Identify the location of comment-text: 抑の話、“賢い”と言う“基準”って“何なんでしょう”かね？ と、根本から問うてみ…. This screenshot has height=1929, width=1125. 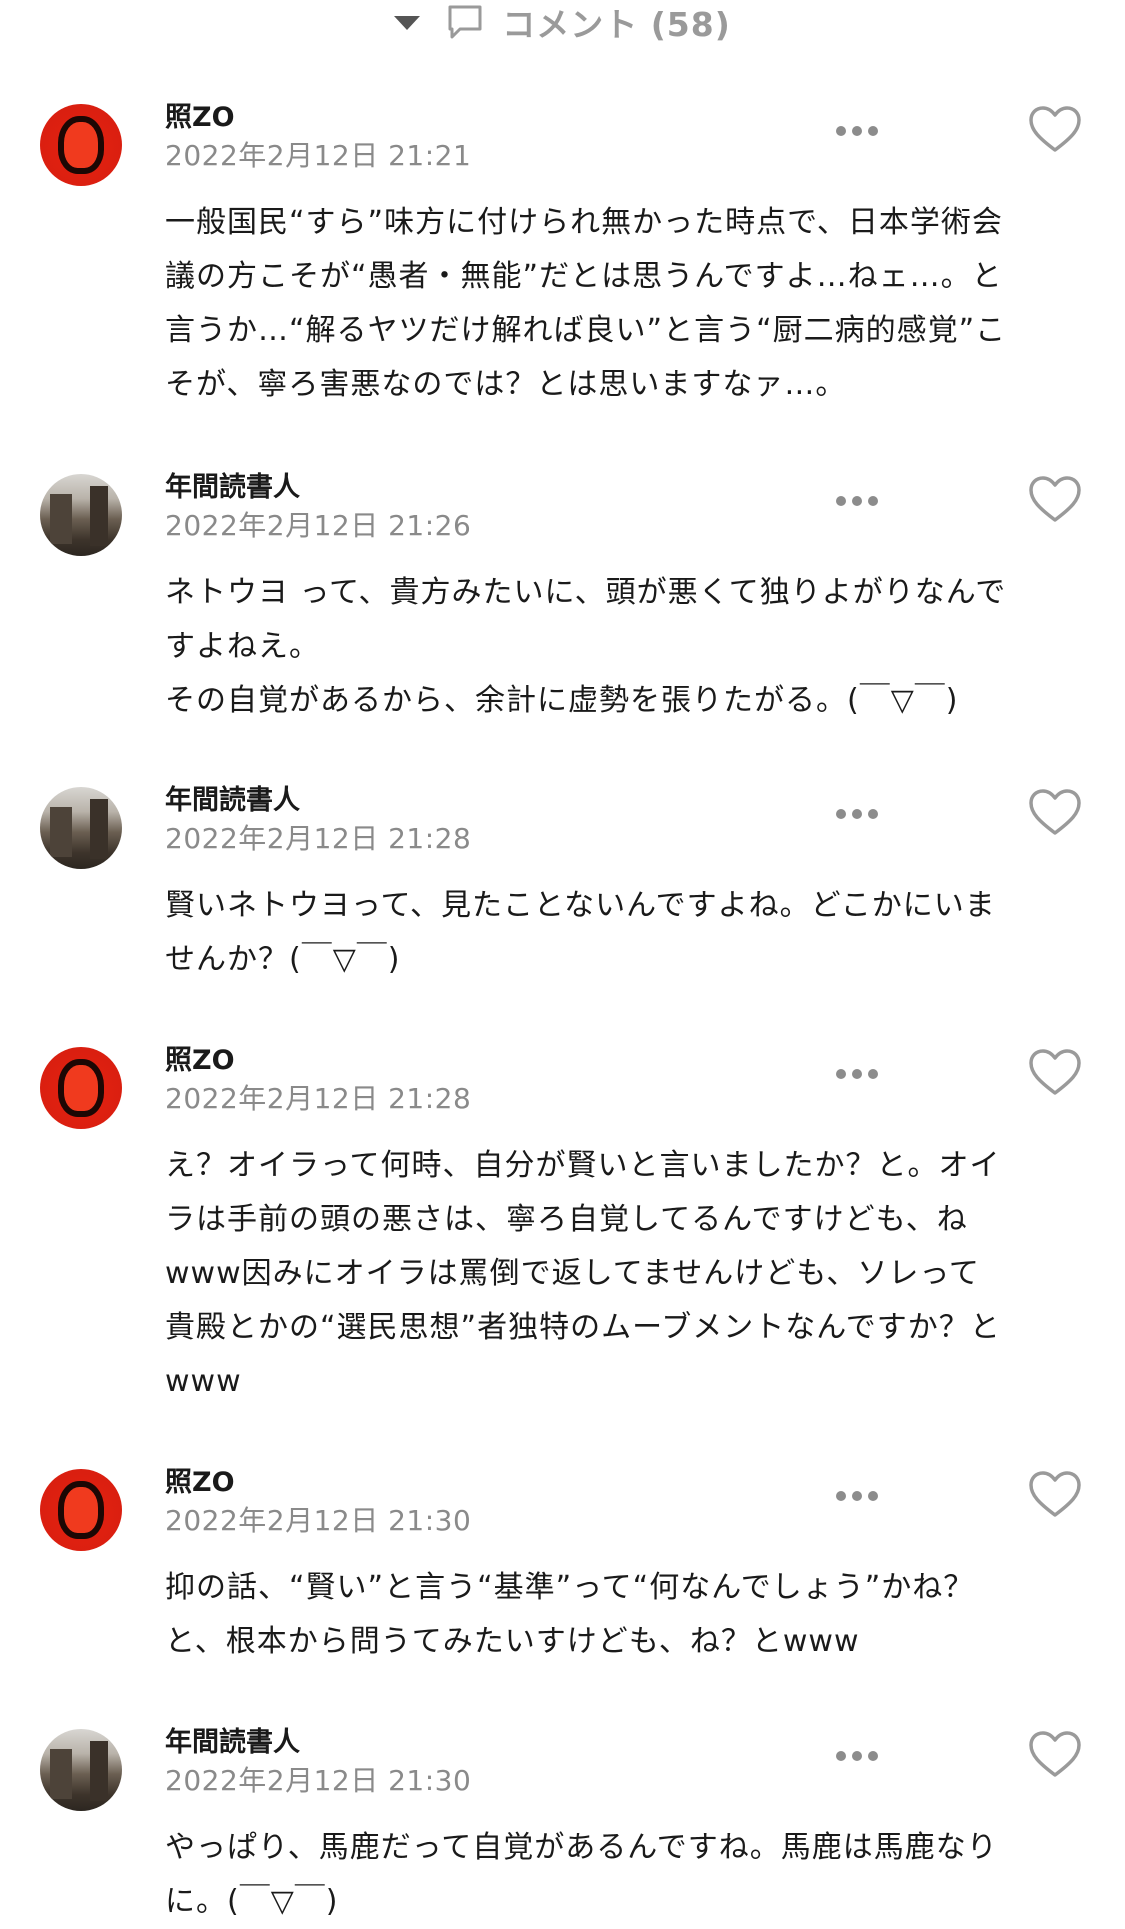
(570, 1614).